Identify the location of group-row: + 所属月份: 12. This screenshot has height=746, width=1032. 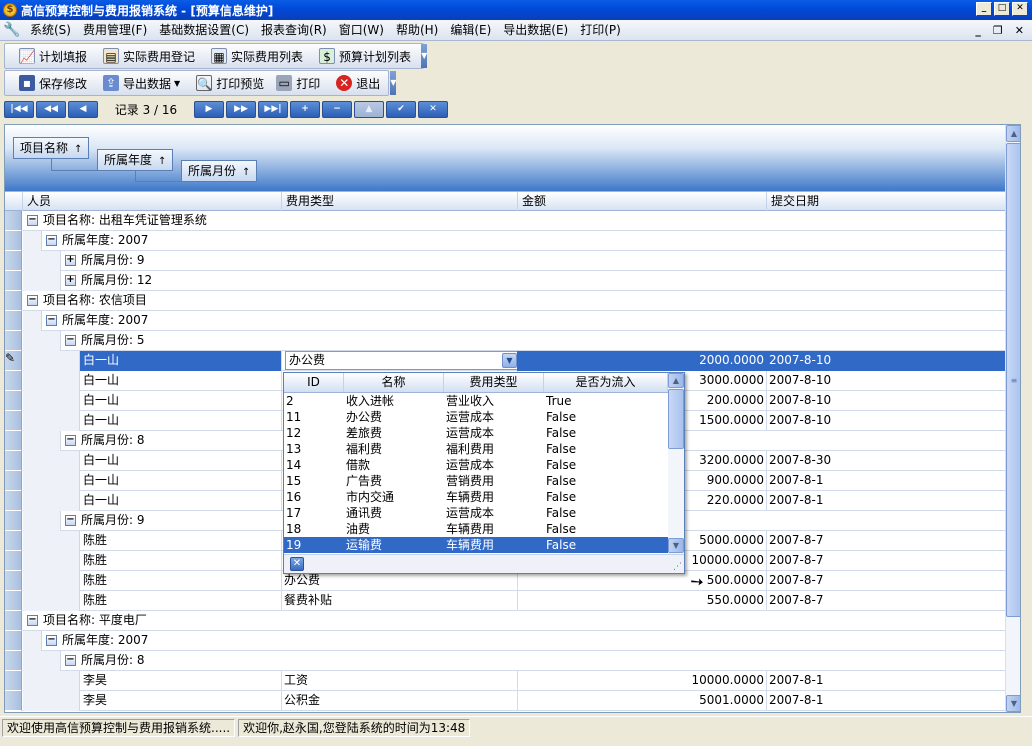
(505, 281).